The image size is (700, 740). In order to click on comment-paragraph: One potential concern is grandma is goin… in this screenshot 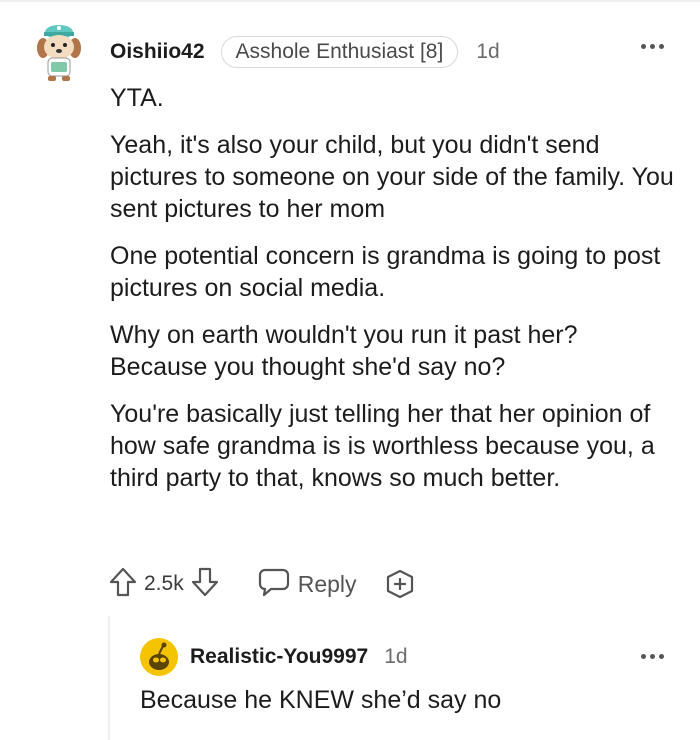, I will do `click(385, 272)`.